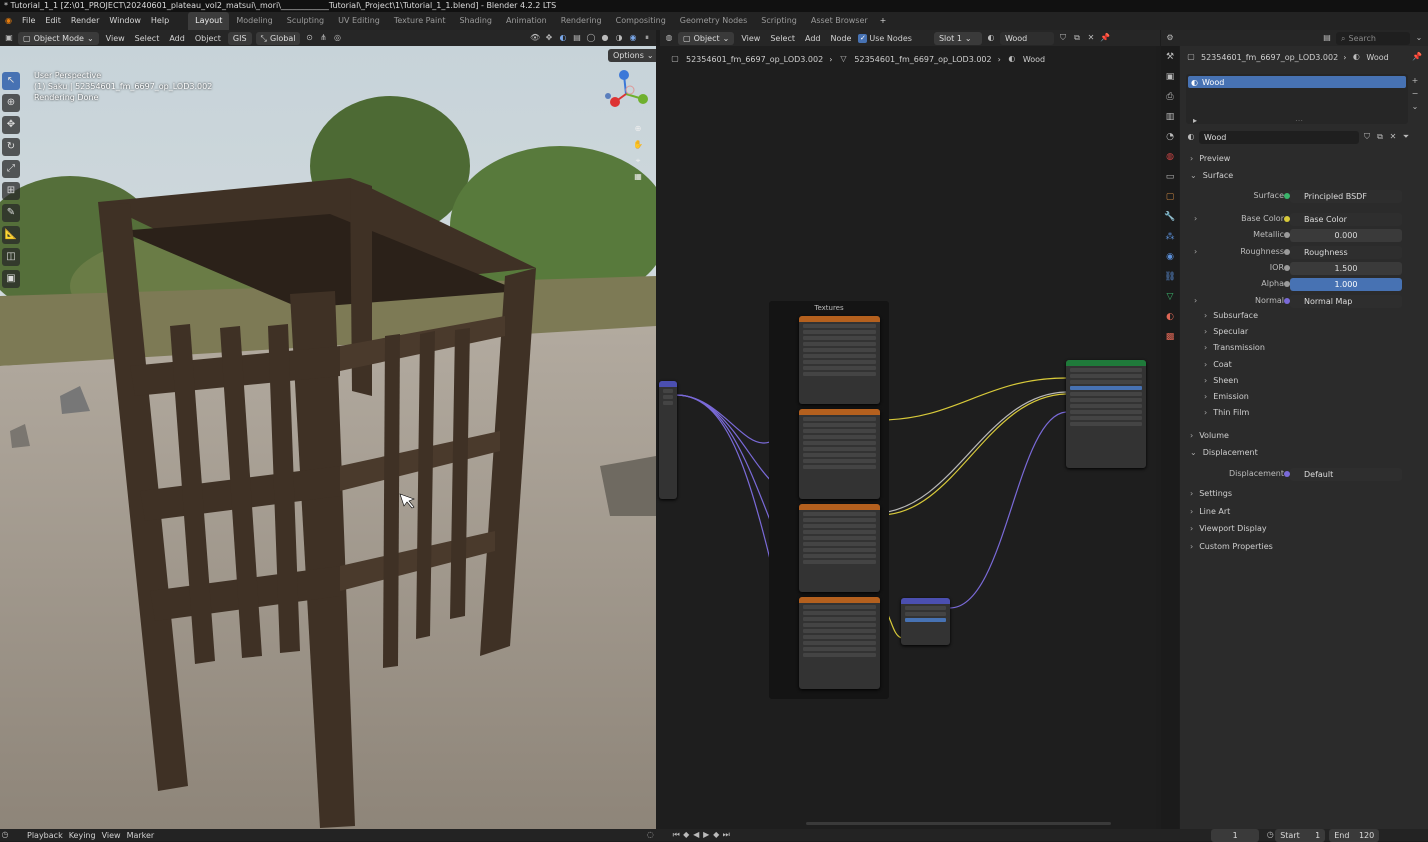  I want to click on settings-section: Settings, so click(1211, 493).